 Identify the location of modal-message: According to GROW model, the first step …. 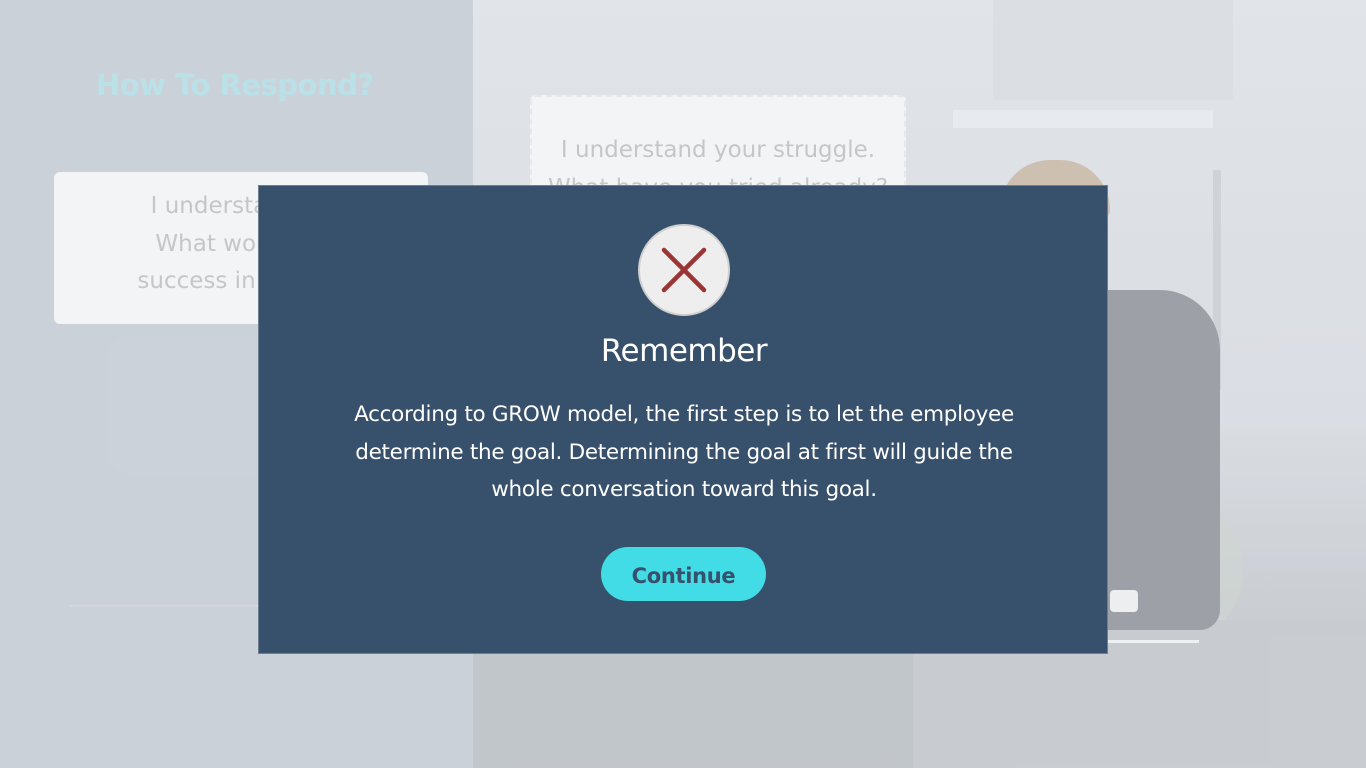
(684, 452).